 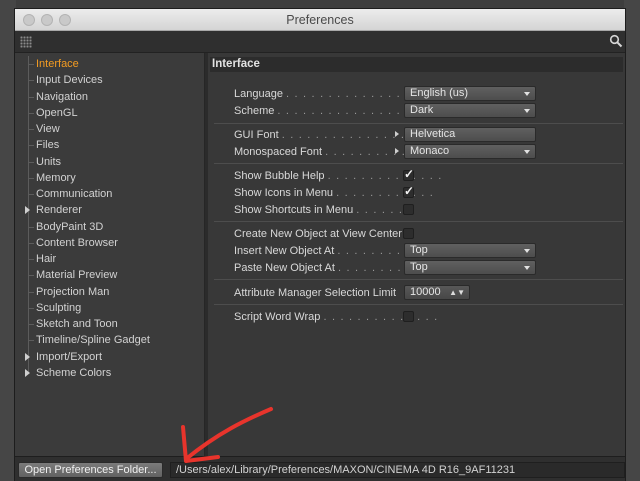 I want to click on sidebar-item-label: Interface, so click(x=57, y=64).